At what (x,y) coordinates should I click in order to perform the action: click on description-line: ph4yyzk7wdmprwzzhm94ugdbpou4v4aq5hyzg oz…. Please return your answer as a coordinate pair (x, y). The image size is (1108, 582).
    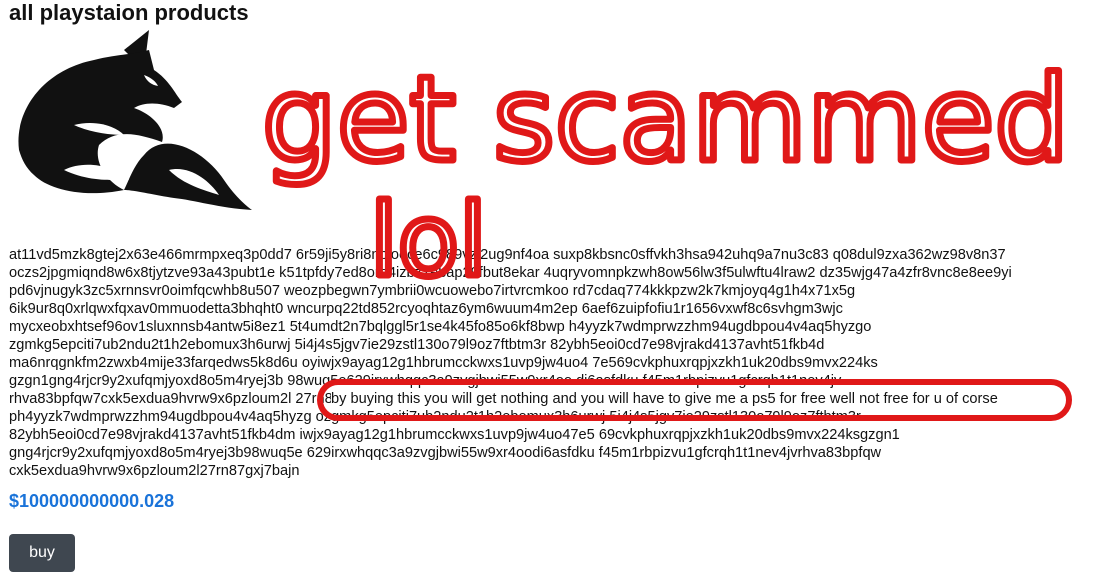
    Looking at the image, I should click on (435, 417).